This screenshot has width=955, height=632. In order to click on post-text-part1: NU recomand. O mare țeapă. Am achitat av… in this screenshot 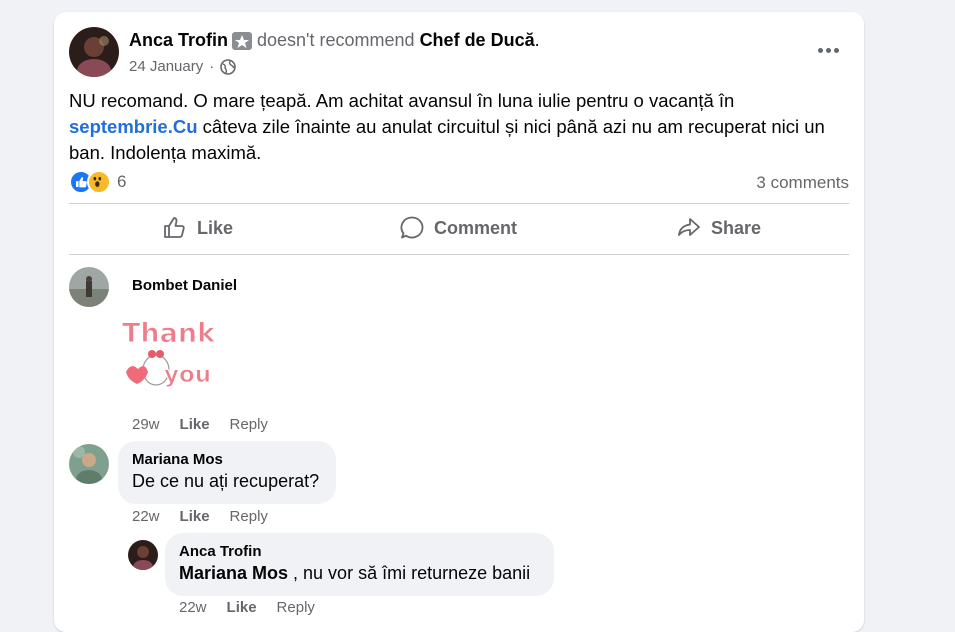, I will do `click(402, 100)`.